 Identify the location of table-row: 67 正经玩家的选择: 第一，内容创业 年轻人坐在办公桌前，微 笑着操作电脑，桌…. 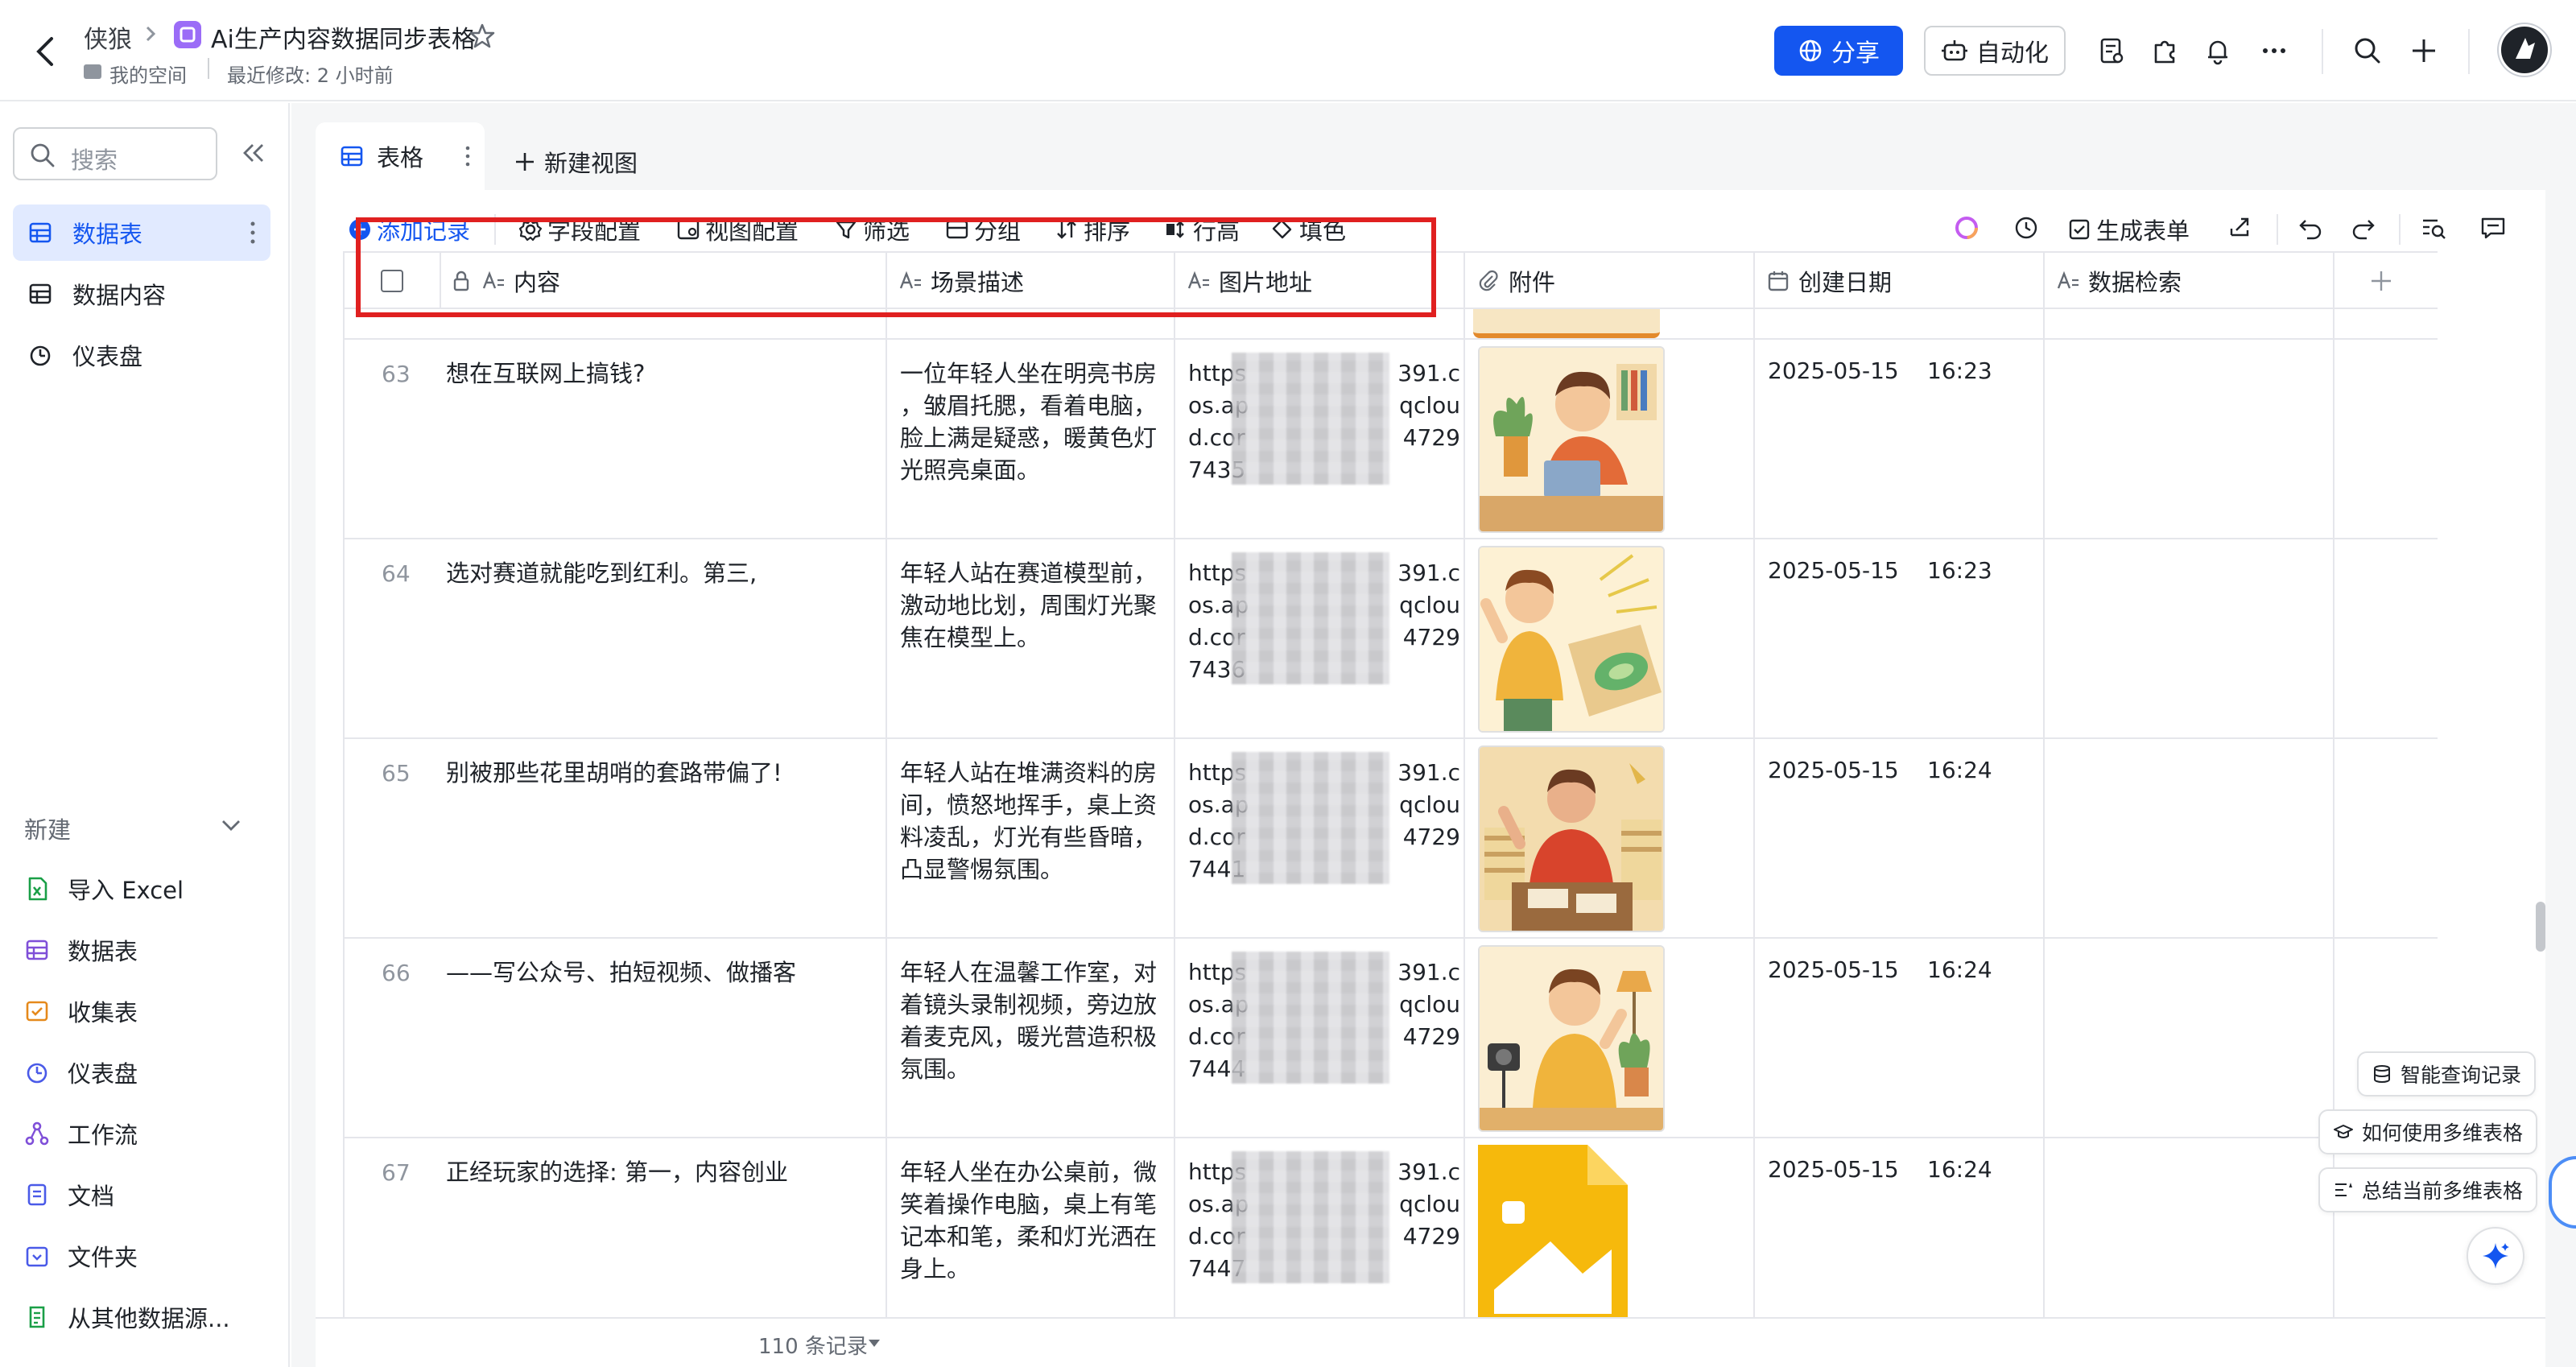
(1391, 1227).